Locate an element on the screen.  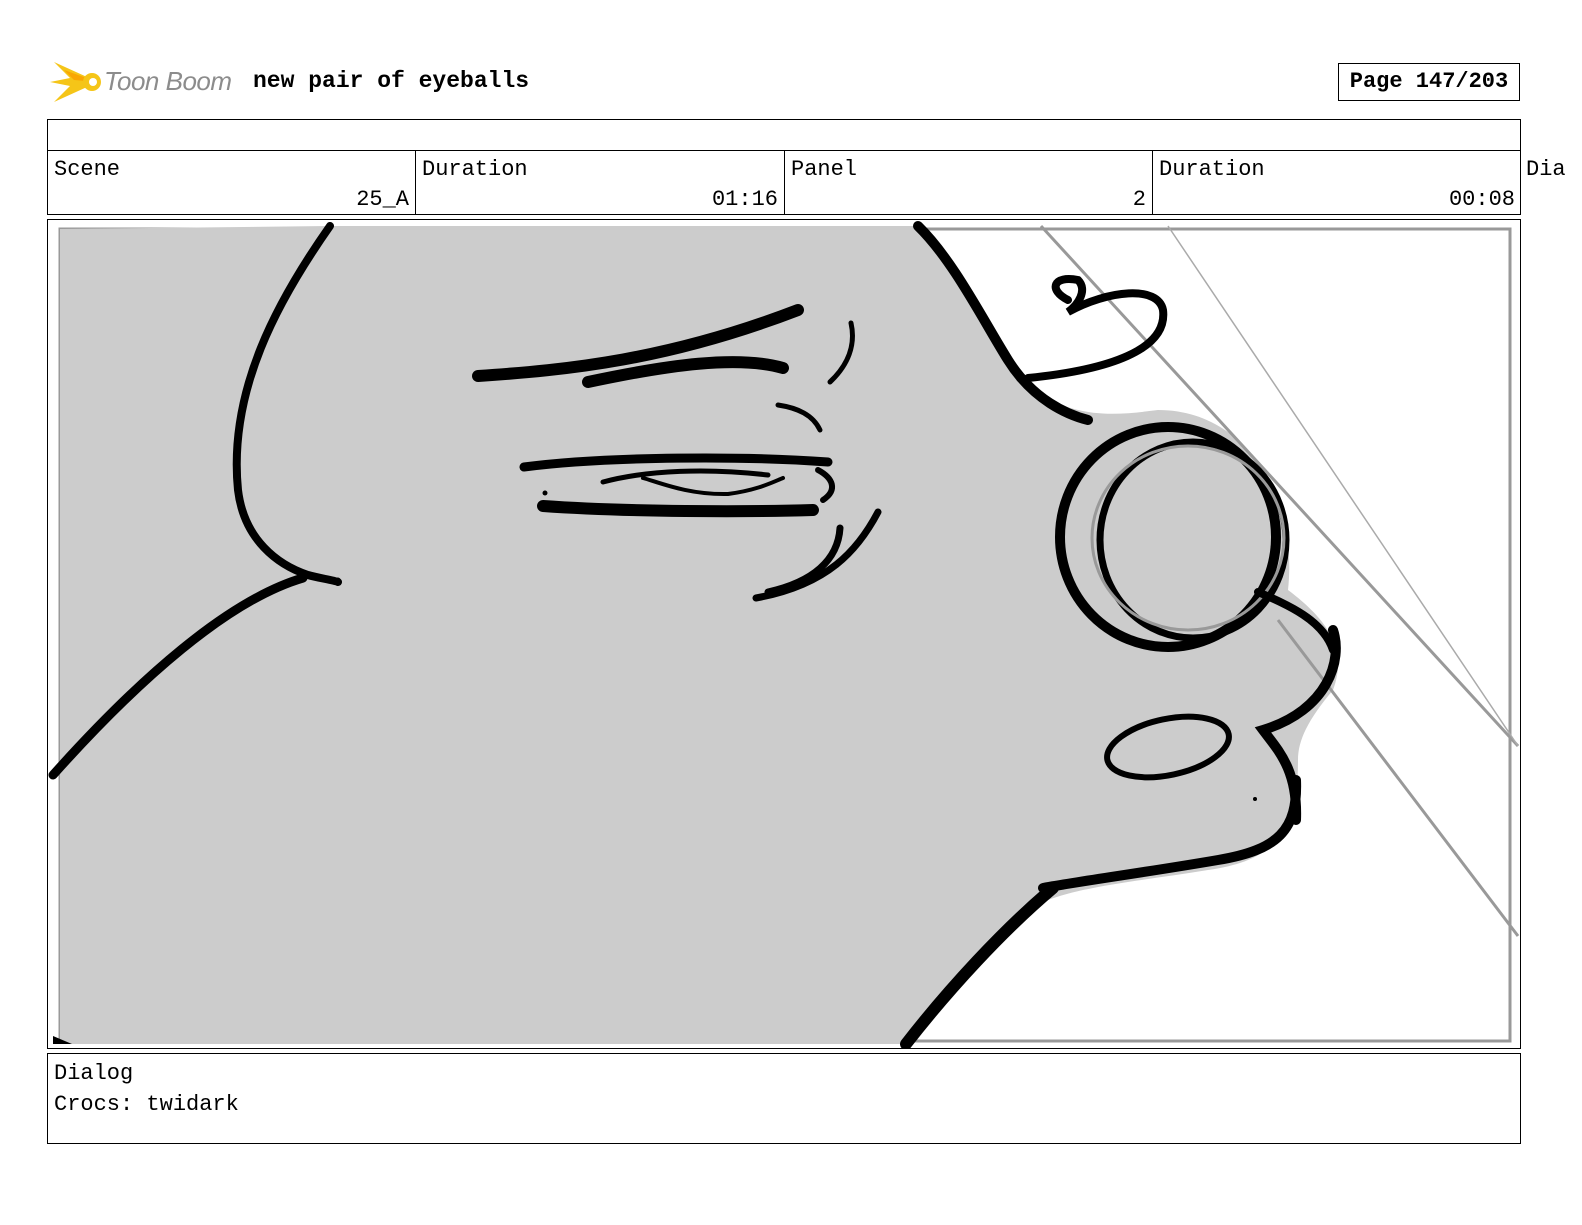
panel-cell: Panel 2 is located at coordinates (969, 182).